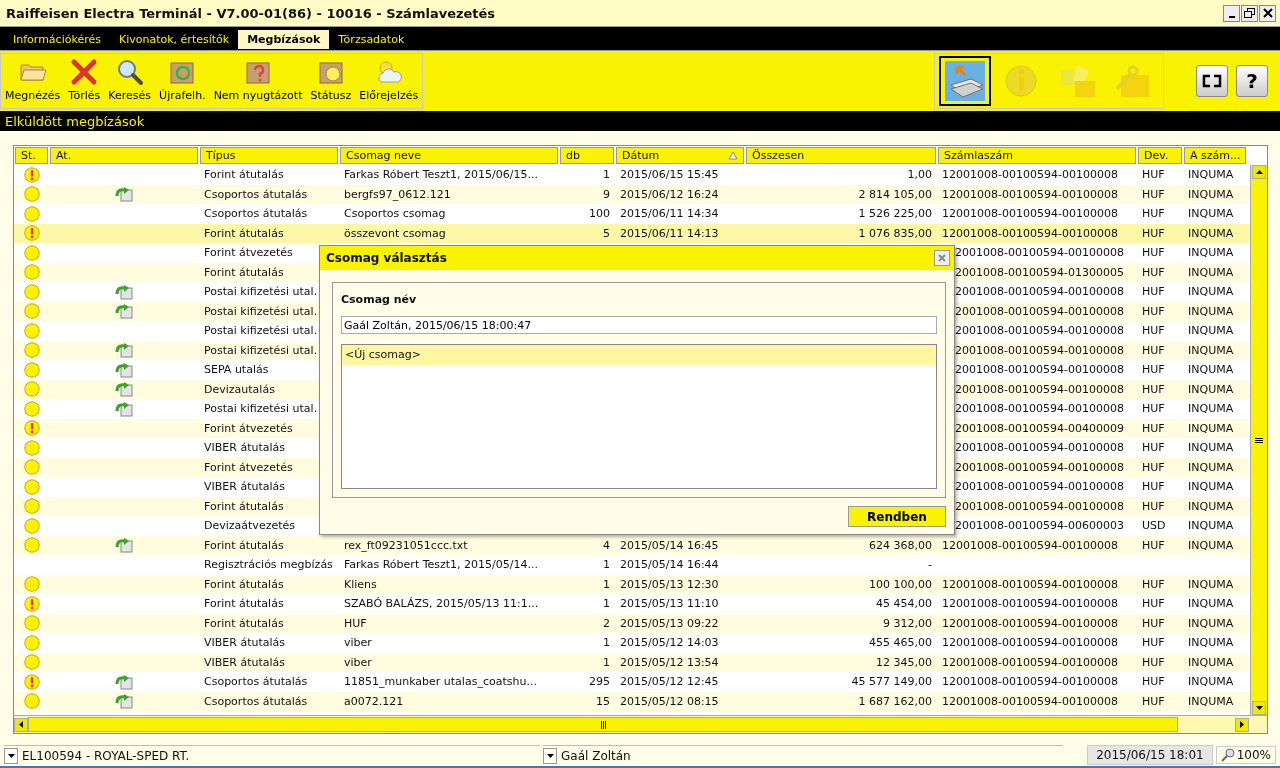 This screenshot has height=768, width=1280. What do you see at coordinates (900, 584) in the screenshot?
I see `table-cell-text: 100 100,00` at bounding box center [900, 584].